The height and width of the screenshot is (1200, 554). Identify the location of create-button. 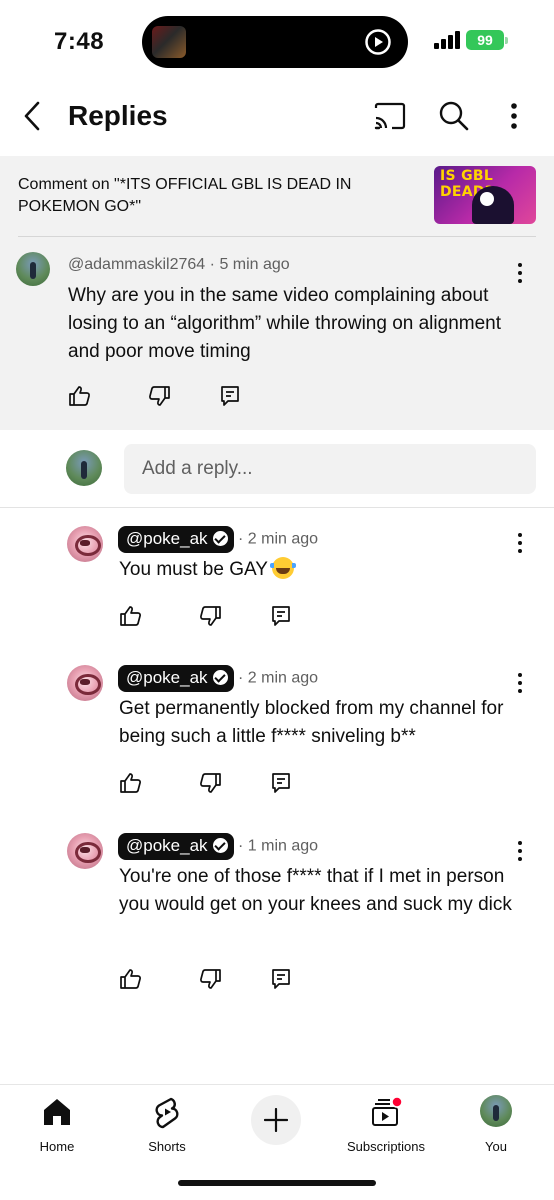
(276, 1120).